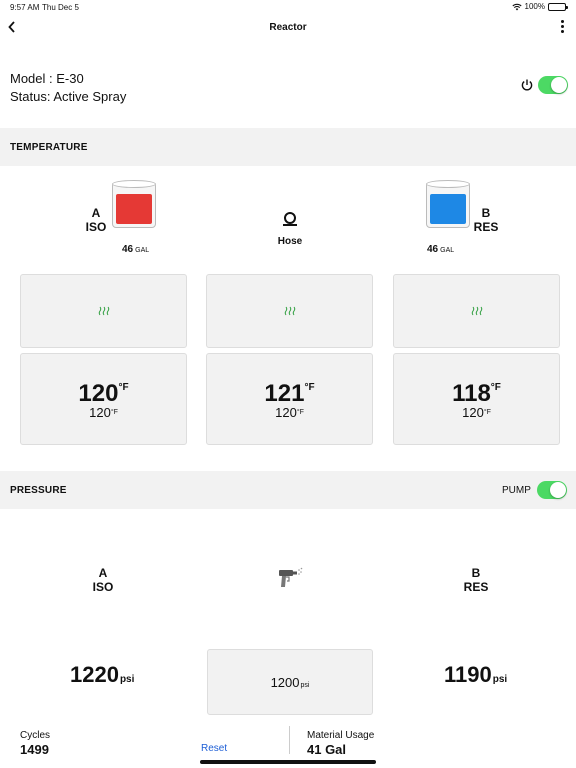 This screenshot has height=768, width=576. I want to click on footer-divider, so click(289, 740).